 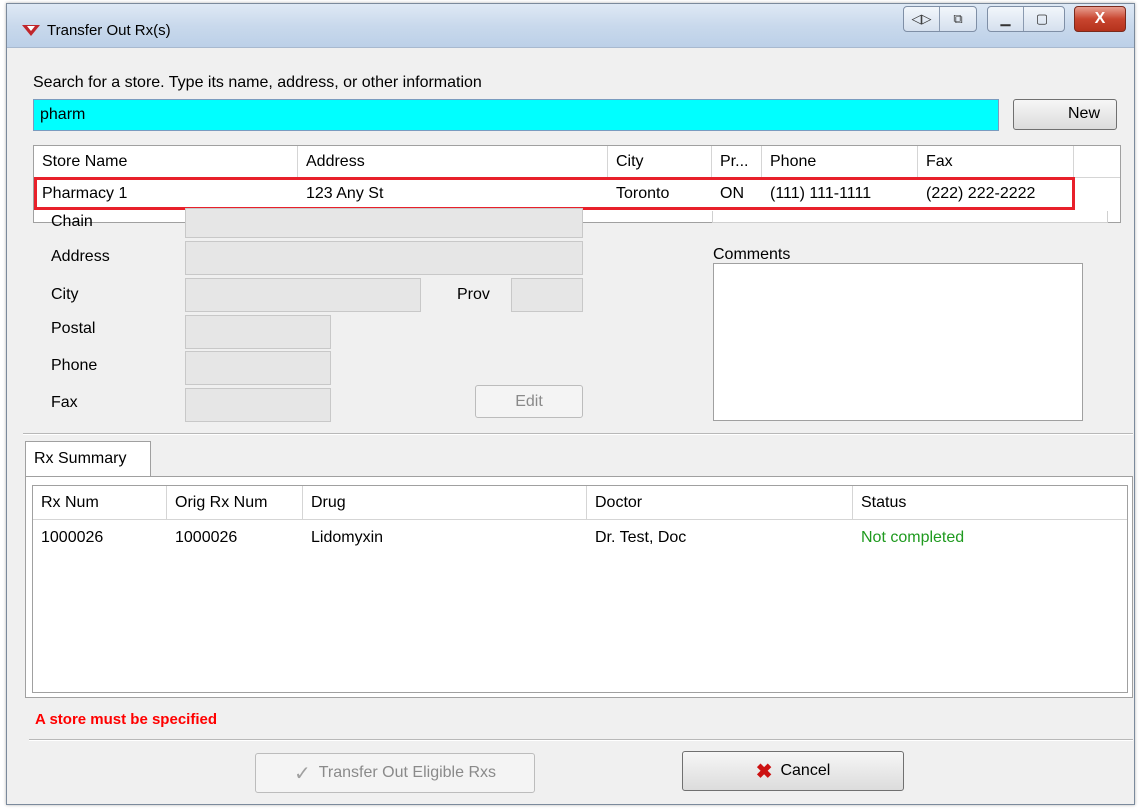 I want to click on column-fax: Fax, so click(x=996, y=162).